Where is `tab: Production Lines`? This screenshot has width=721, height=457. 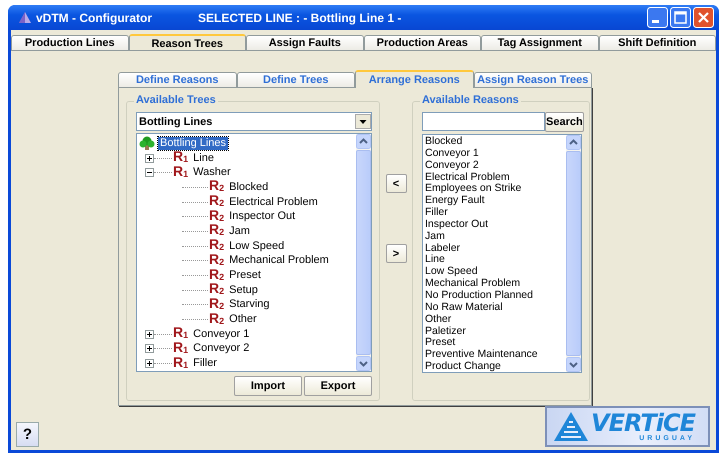
tab: Production Lines is located at coordinates (69, 42).